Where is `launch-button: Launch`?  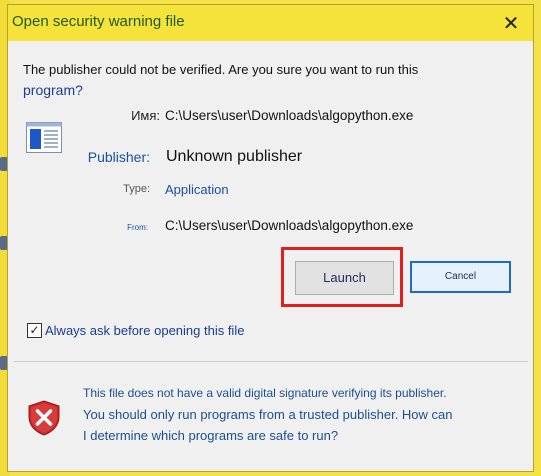
launch-button: Launch is located at coordinates (344, 278).